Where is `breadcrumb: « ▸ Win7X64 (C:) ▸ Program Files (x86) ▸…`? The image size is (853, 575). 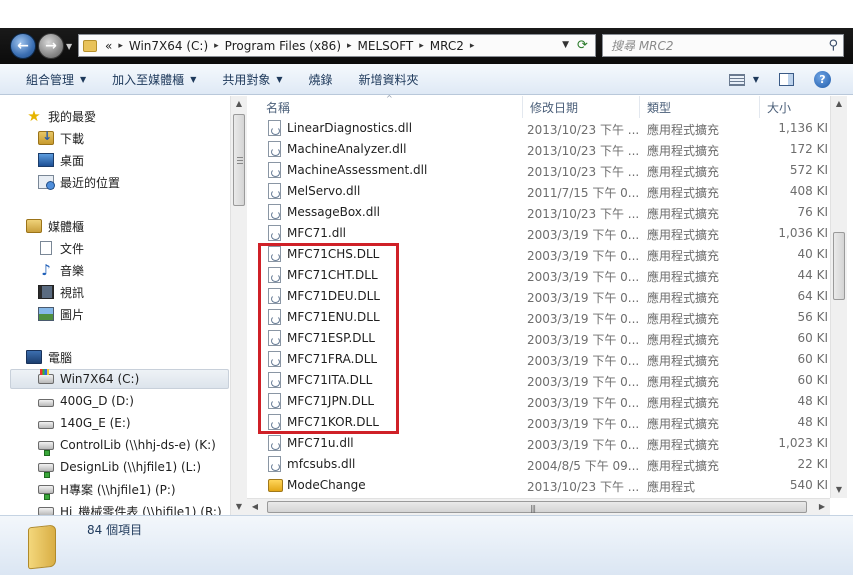 breadcrumb: « ▸ Win7X64 (C:) ▸ Program Files (x86) ▸… is located at coordinates (337, 45).